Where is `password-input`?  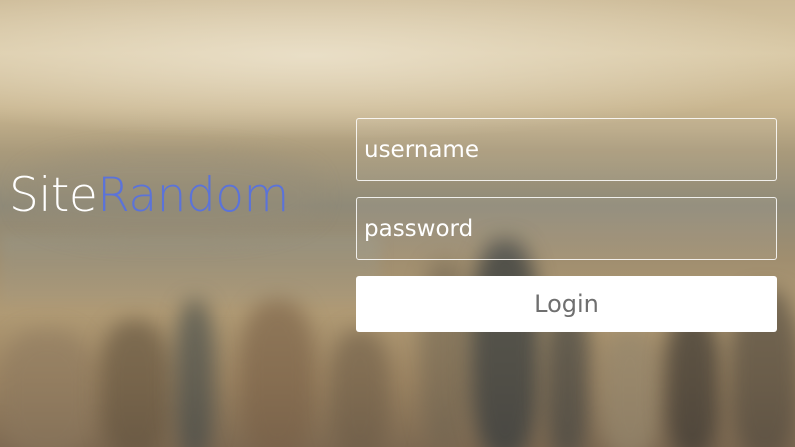 password-input is located at coordinates (566, 228).